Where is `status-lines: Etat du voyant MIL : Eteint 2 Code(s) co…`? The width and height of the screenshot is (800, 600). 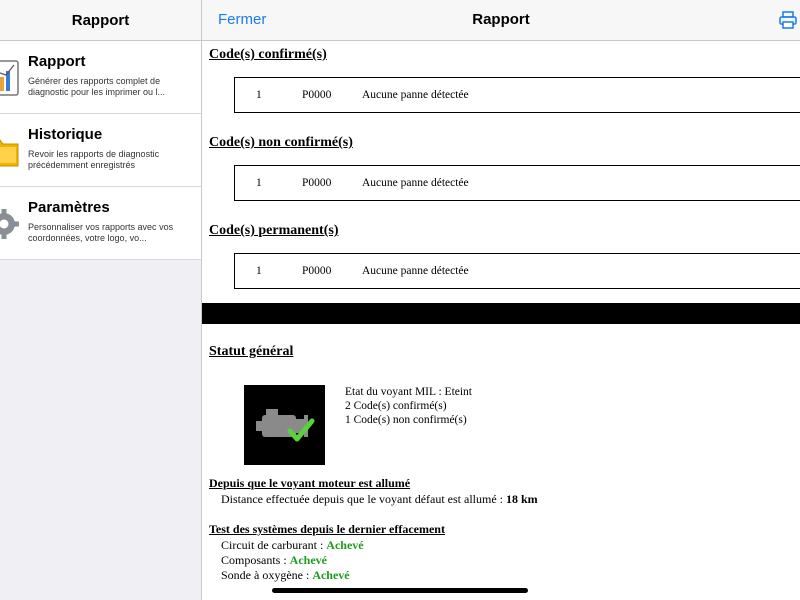 status-lines: Etat du voyant MIL : Eteint 2 Code(s) co… is located at coordinates (408, 406).